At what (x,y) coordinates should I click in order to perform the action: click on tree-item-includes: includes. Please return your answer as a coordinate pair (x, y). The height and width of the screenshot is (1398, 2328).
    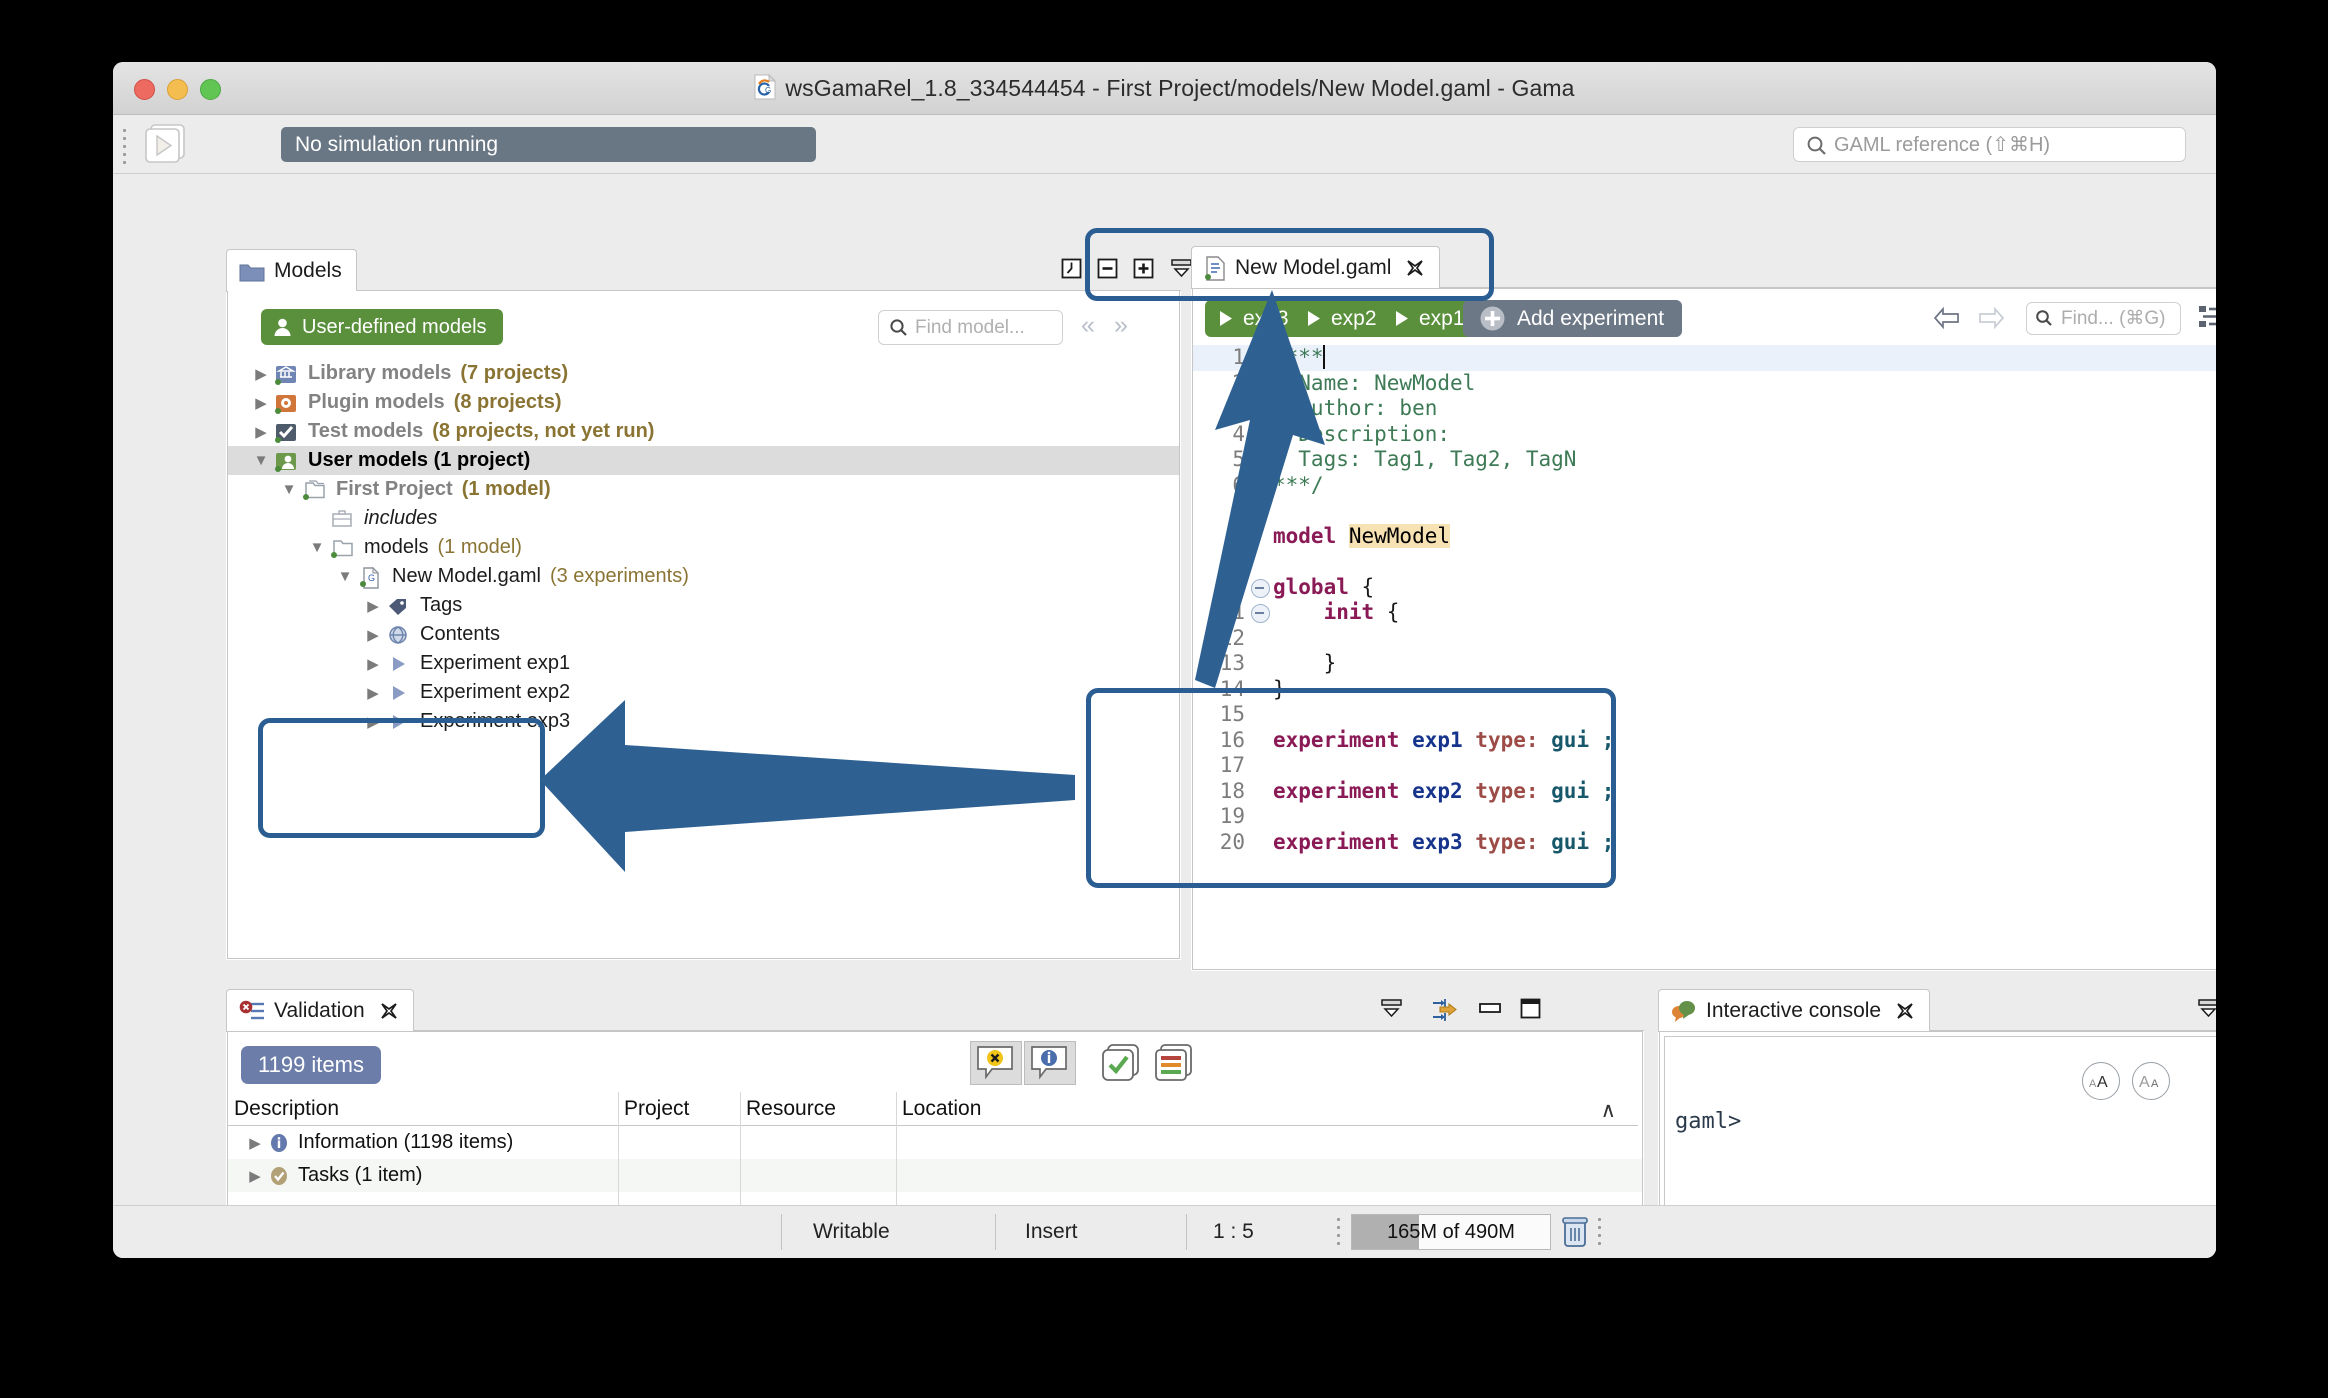
    Looking at the image, I should click on (703, 518).